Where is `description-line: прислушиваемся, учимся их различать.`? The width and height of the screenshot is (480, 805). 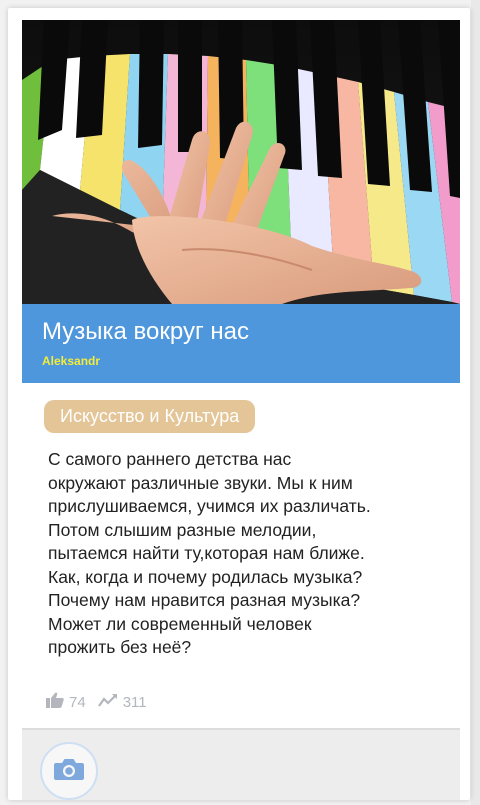 description-line: прислушиваемся, учимся их различать. is located at coordinates (209, 506).